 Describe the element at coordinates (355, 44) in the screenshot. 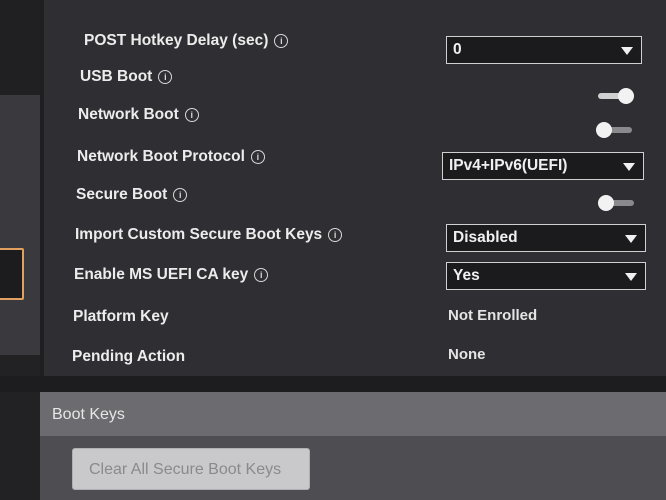

I see `post-hotkey-delay-row: POST Hotkey Delay (sec) i 0` at that location.